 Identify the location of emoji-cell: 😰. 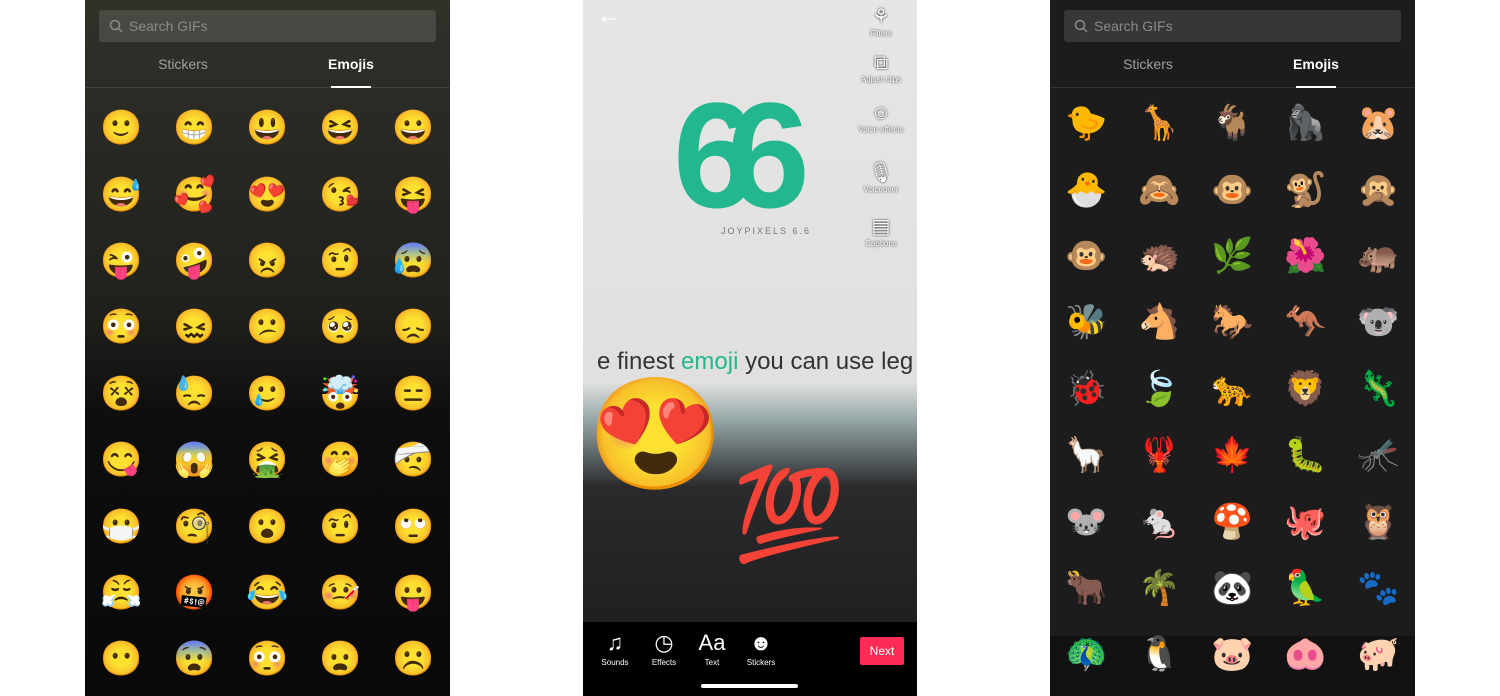
(413, 261).